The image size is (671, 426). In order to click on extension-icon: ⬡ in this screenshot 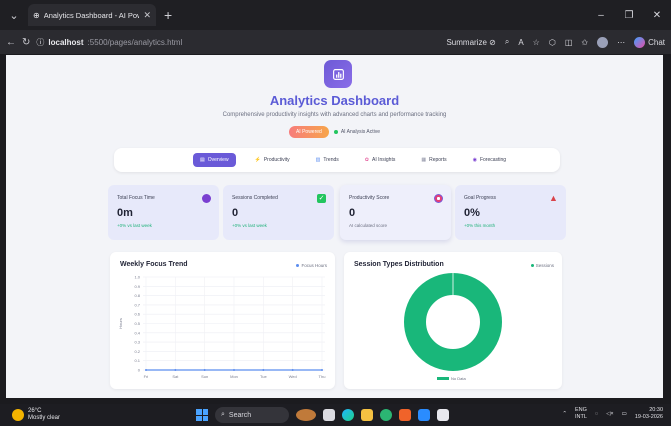, I will do `click(552, 42)`.